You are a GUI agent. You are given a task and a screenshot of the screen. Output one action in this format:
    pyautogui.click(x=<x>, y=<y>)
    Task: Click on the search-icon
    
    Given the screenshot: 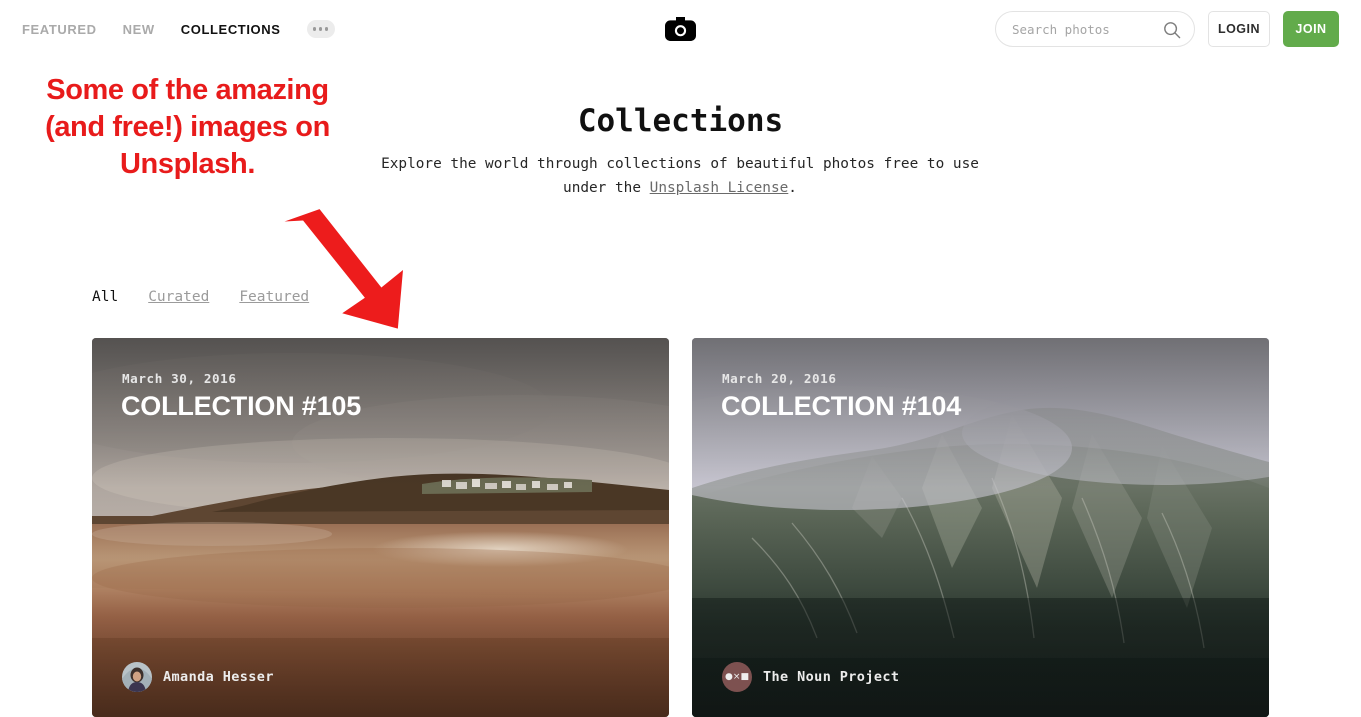 What is the action you would take?
    pyautogui.click(x=1172, y=32)
    